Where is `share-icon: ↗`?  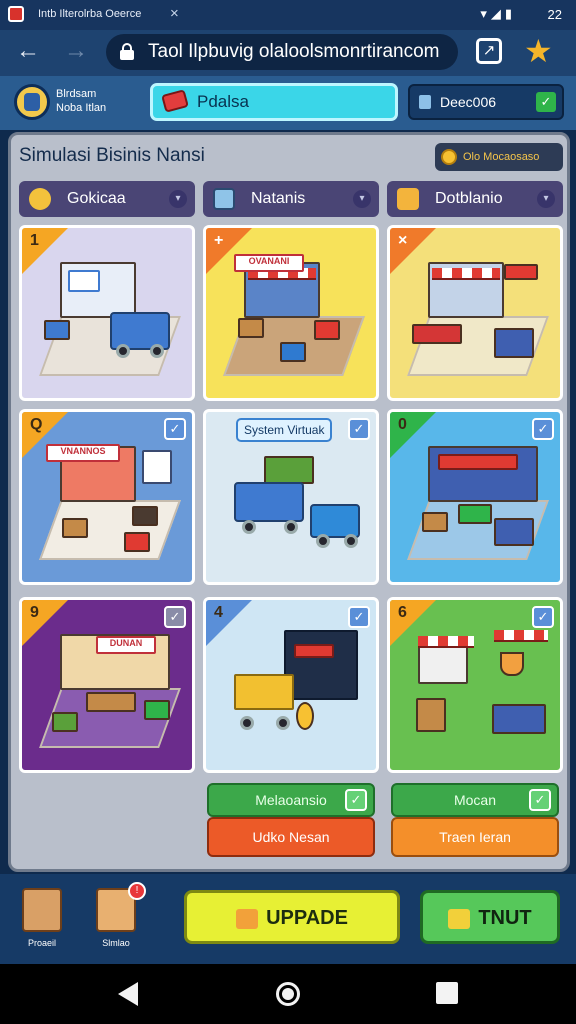 share-icon: ↗ is located at coordinates (489, 51).